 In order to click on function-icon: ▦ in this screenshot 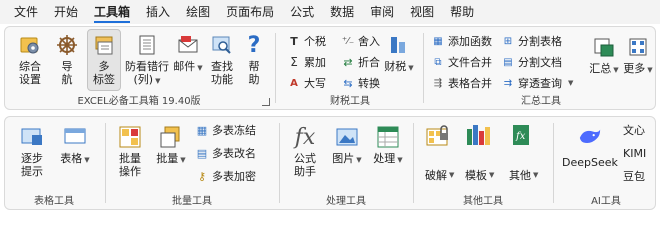, I will do `click(438, 41)`.